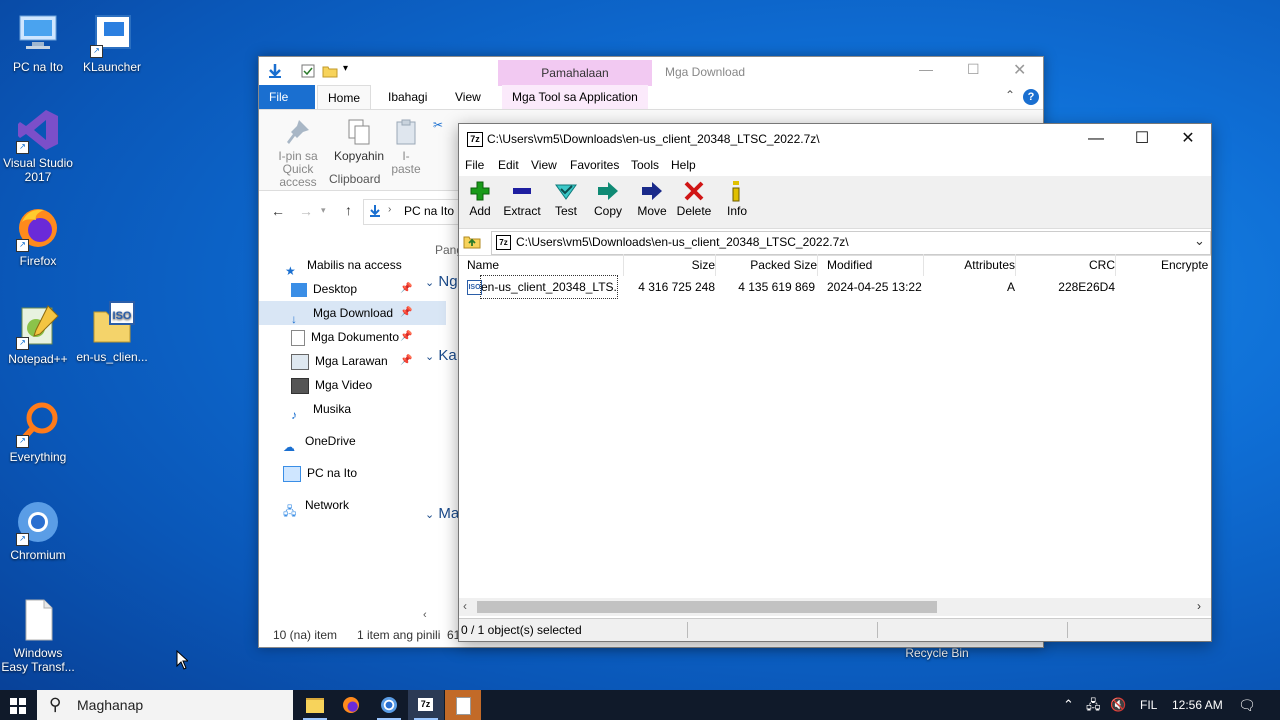 The width and height of the screenshot is (1280, 720). I want to click on column-header-size: Size, so click(669, 265).